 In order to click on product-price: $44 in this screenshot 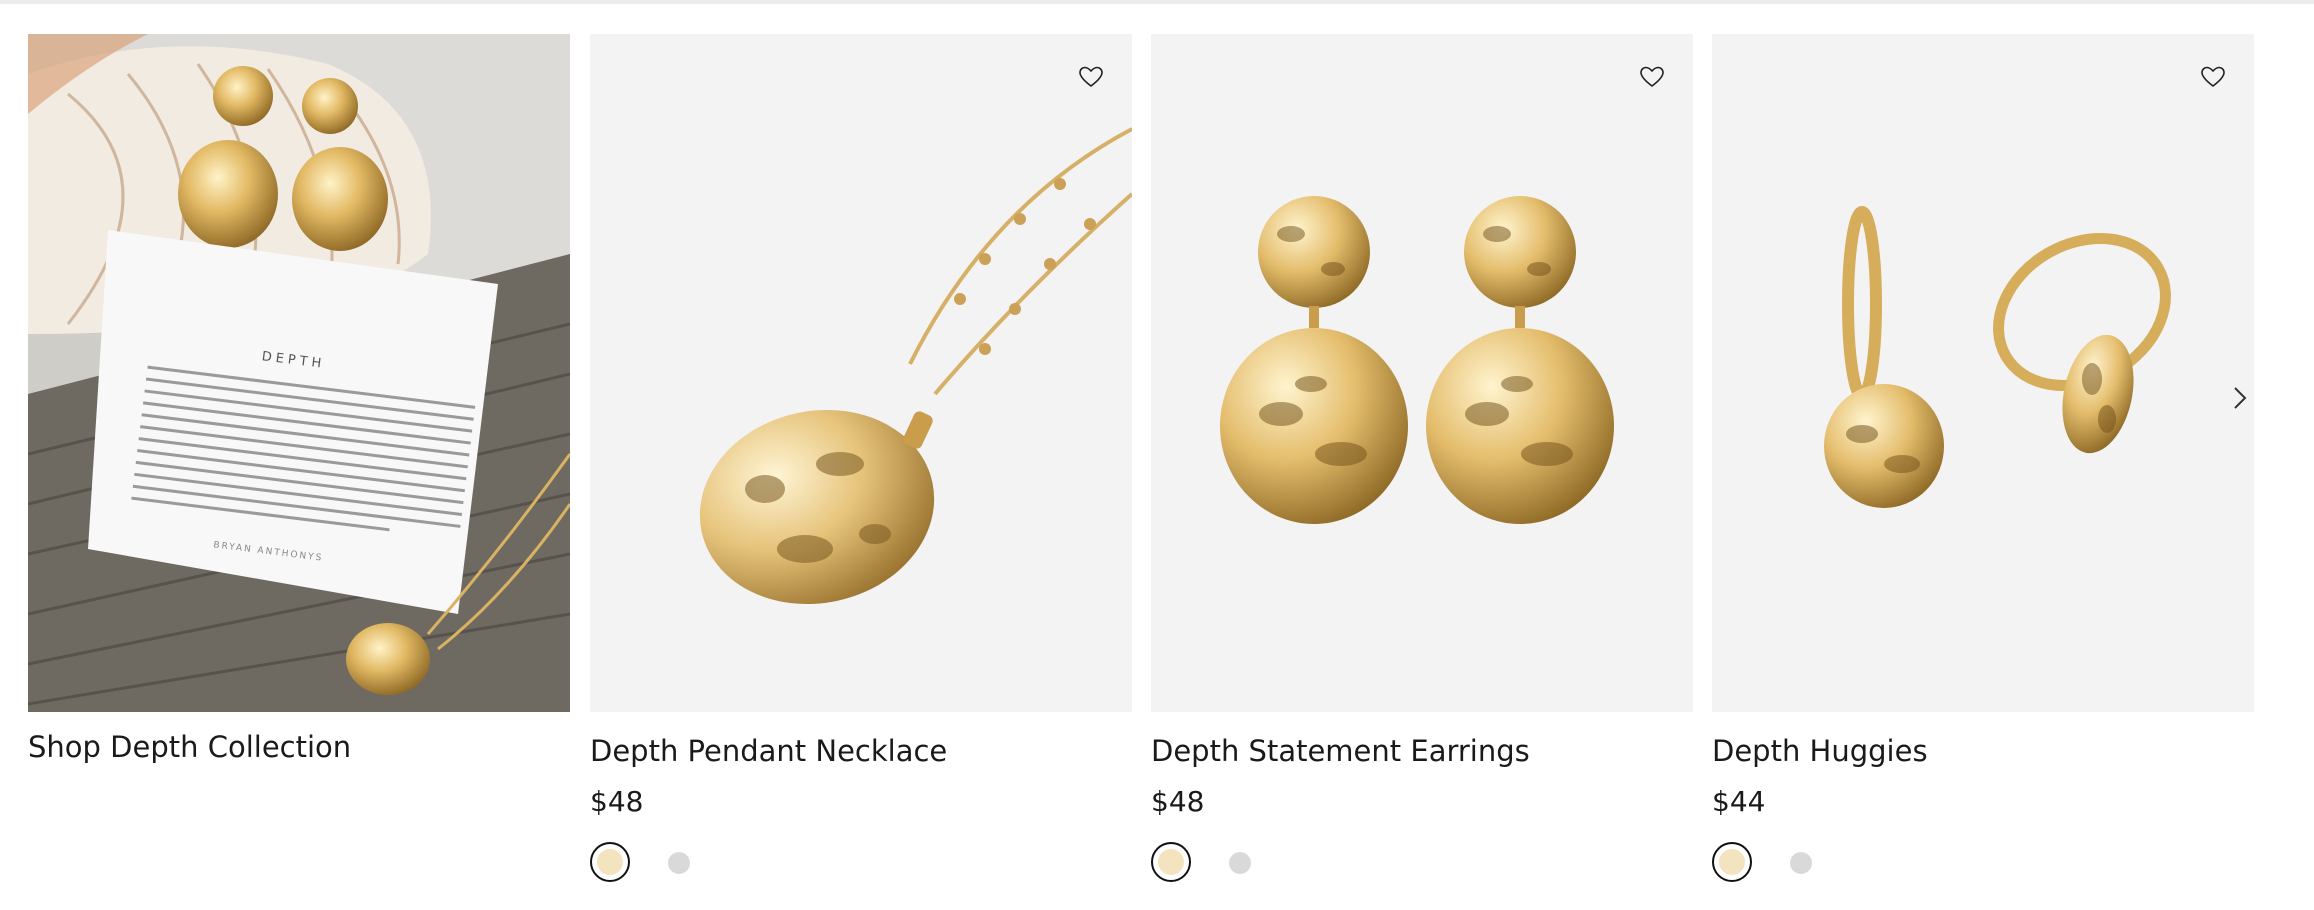, I will do `click(1739, 801)`.